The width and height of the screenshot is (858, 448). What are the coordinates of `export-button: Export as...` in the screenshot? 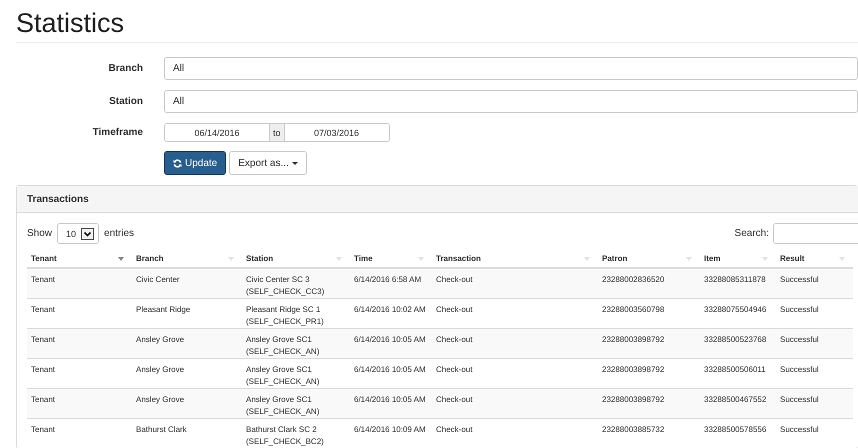 It's located at (268, 163).